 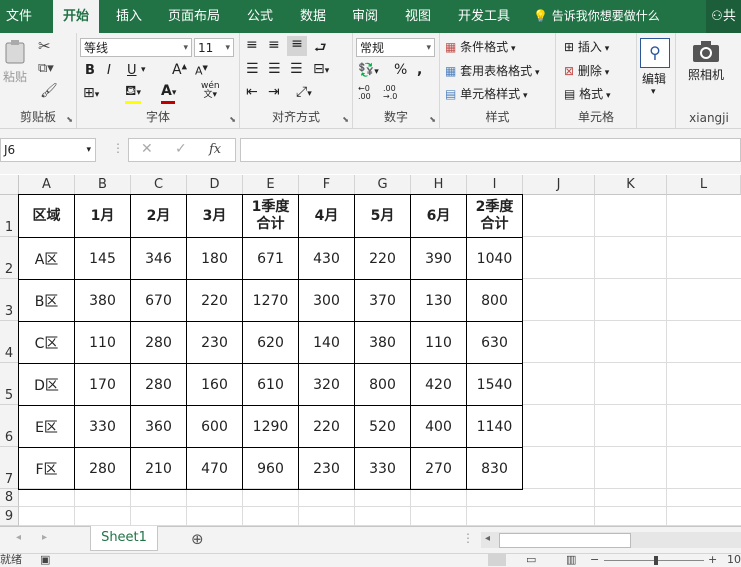 What do you see at coordinates (181, 149) in the screenshot?
I see `enter-icon: ✓` at bounding box center [181, 149].